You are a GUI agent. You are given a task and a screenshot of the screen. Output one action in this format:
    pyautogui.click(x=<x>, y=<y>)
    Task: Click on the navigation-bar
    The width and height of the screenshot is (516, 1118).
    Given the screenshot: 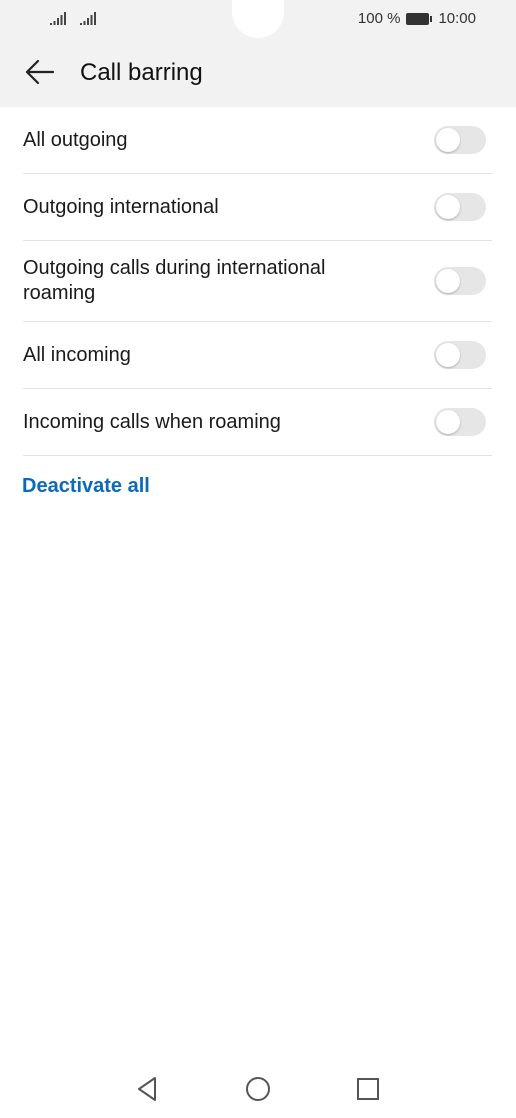 What is the action you would take?
    pyautogui.click(x=258, y=1089)
    